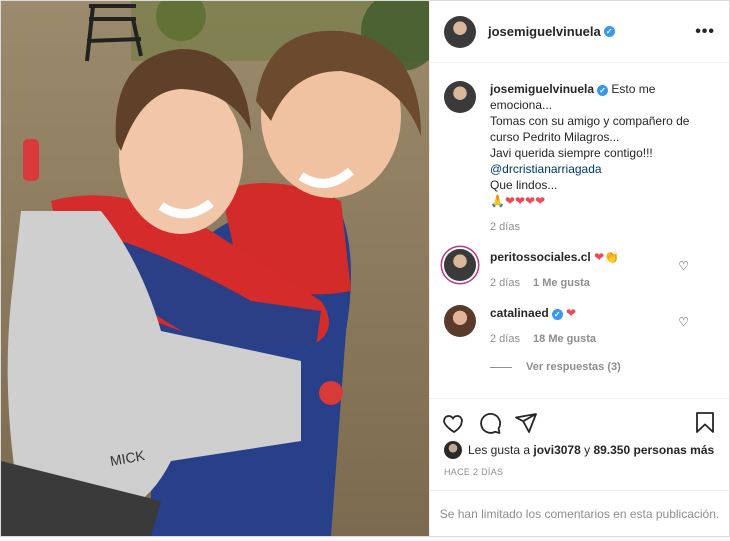 This screenshot has height=541, width=730. What do you see at coordinates (571, 313) in the screenshot?
I see `comment-body: ❤` at bounding box center [571, 313].